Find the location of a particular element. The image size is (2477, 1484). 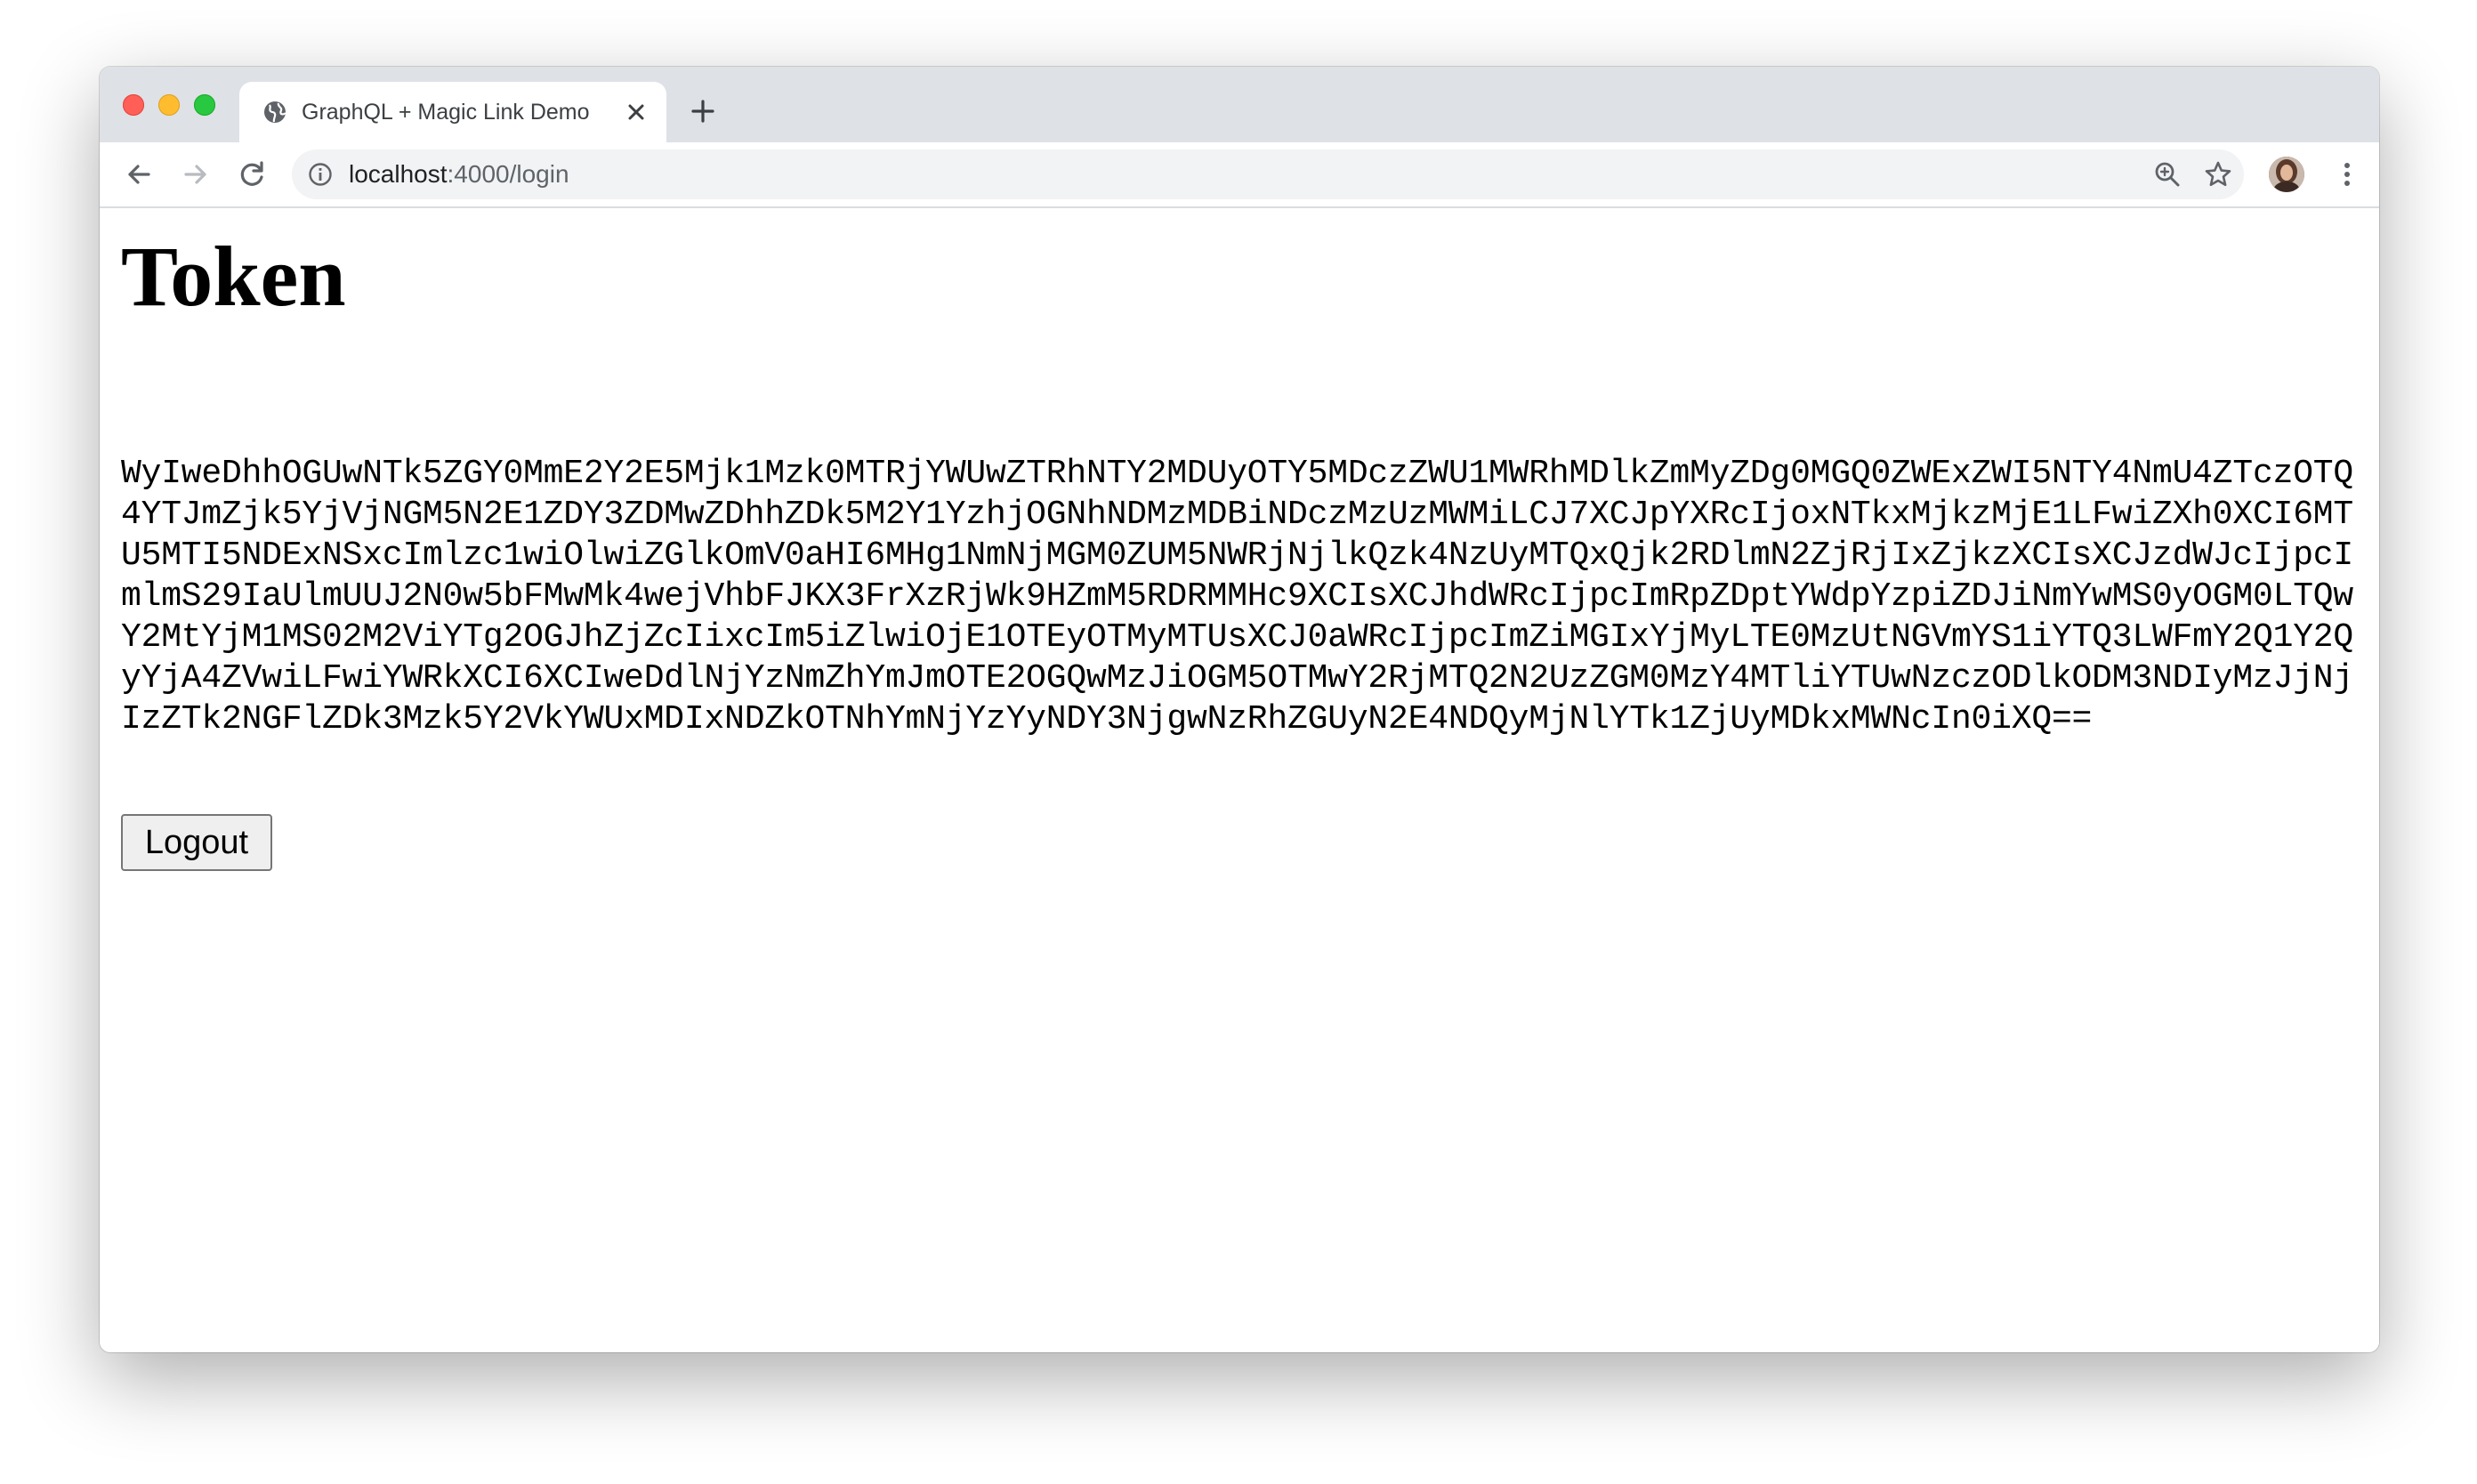

arrow-left-icon is located at coordinates (139, 174).